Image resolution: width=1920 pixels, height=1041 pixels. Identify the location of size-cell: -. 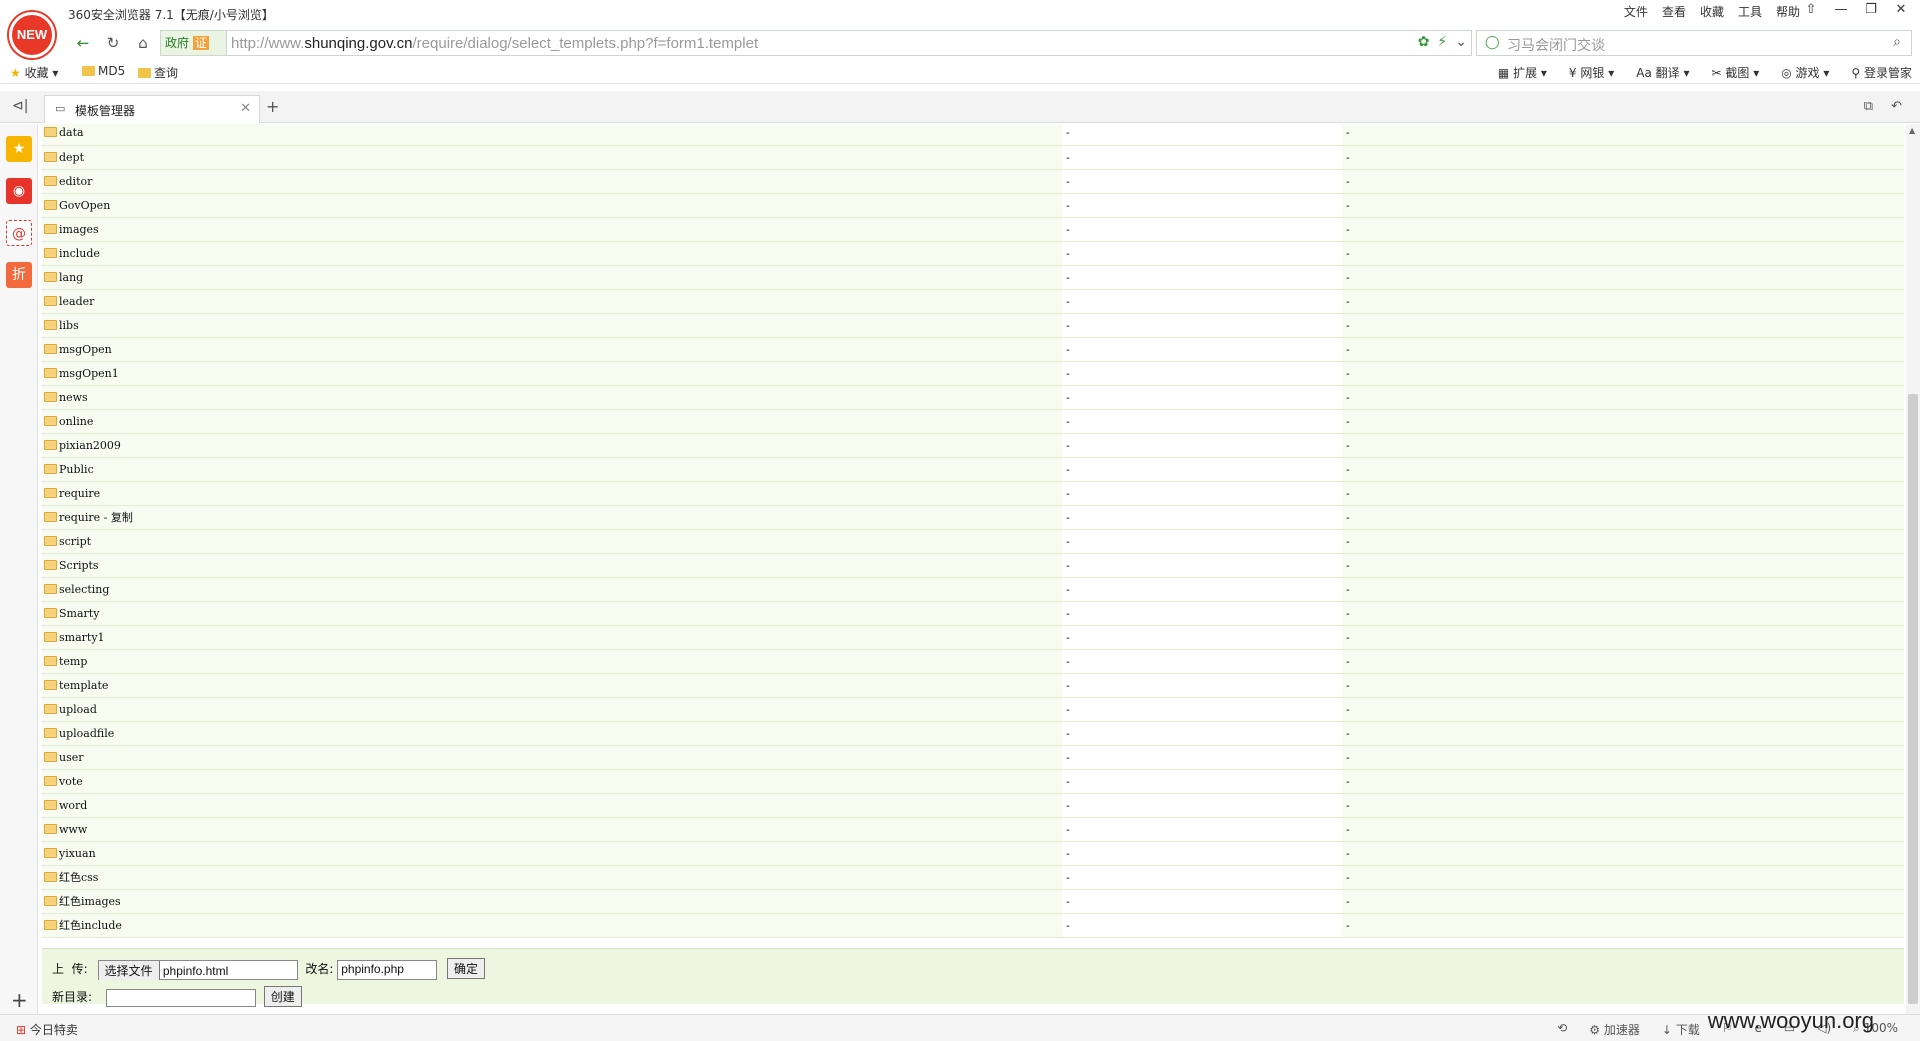
(1202, 421).